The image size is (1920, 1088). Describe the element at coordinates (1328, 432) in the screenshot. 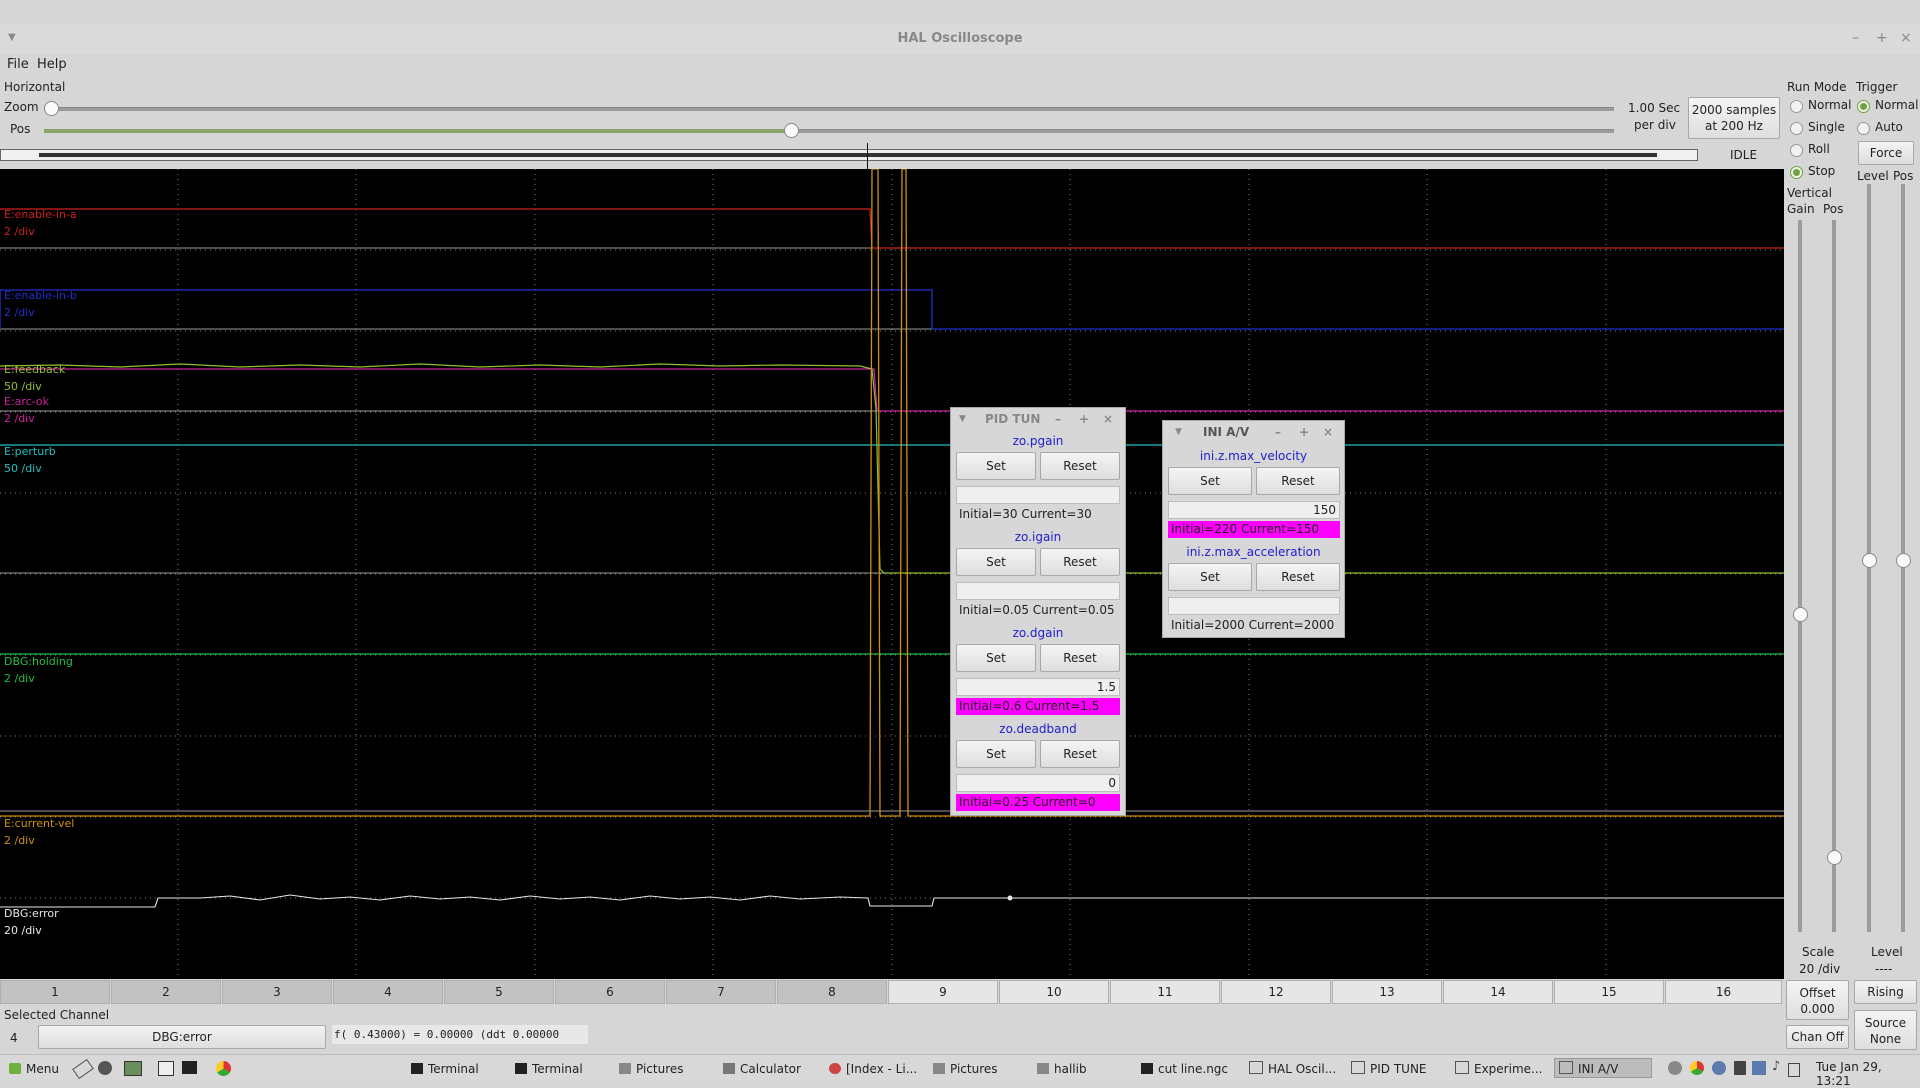

I see `ini-av-close-icon: ×` at that location.